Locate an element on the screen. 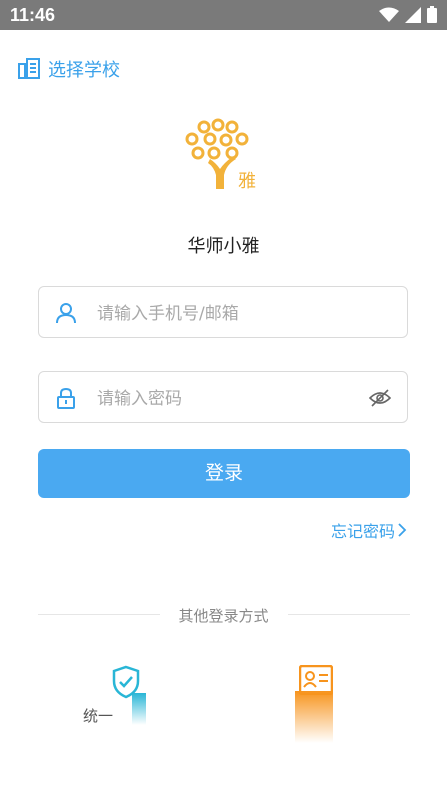 The image size is (447, 794). forgot-password-link: 忘记密码 is located at coordinates (369, 530).